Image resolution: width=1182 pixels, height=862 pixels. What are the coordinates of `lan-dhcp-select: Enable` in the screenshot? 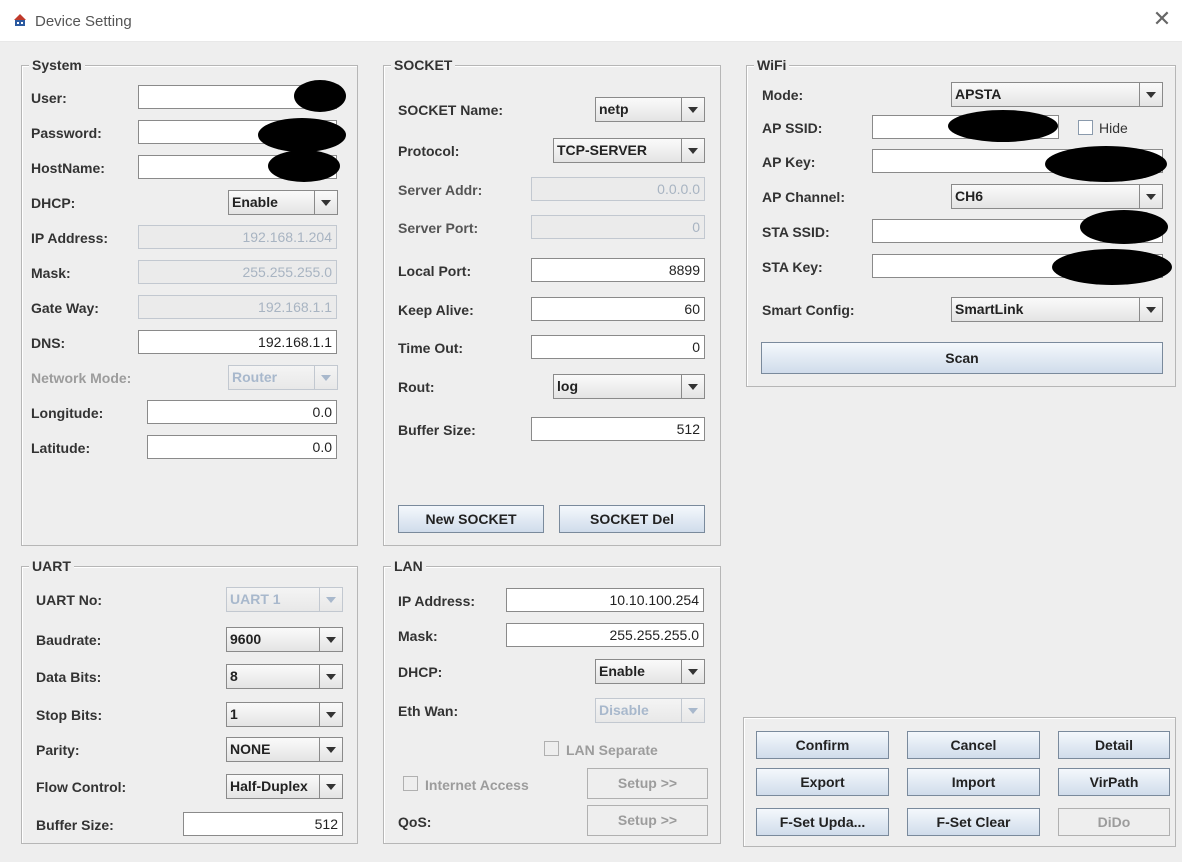 It's located at (650, 671).